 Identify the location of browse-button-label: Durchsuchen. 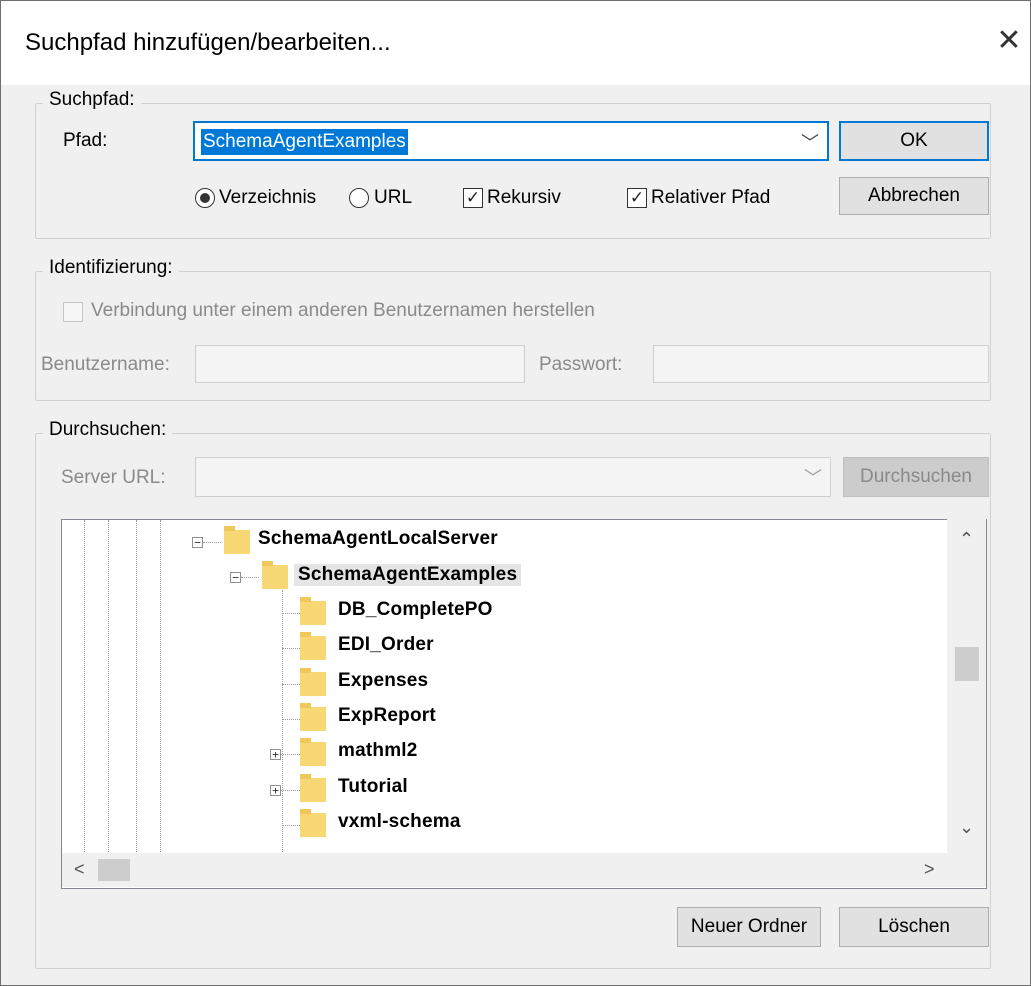
(916, 476).